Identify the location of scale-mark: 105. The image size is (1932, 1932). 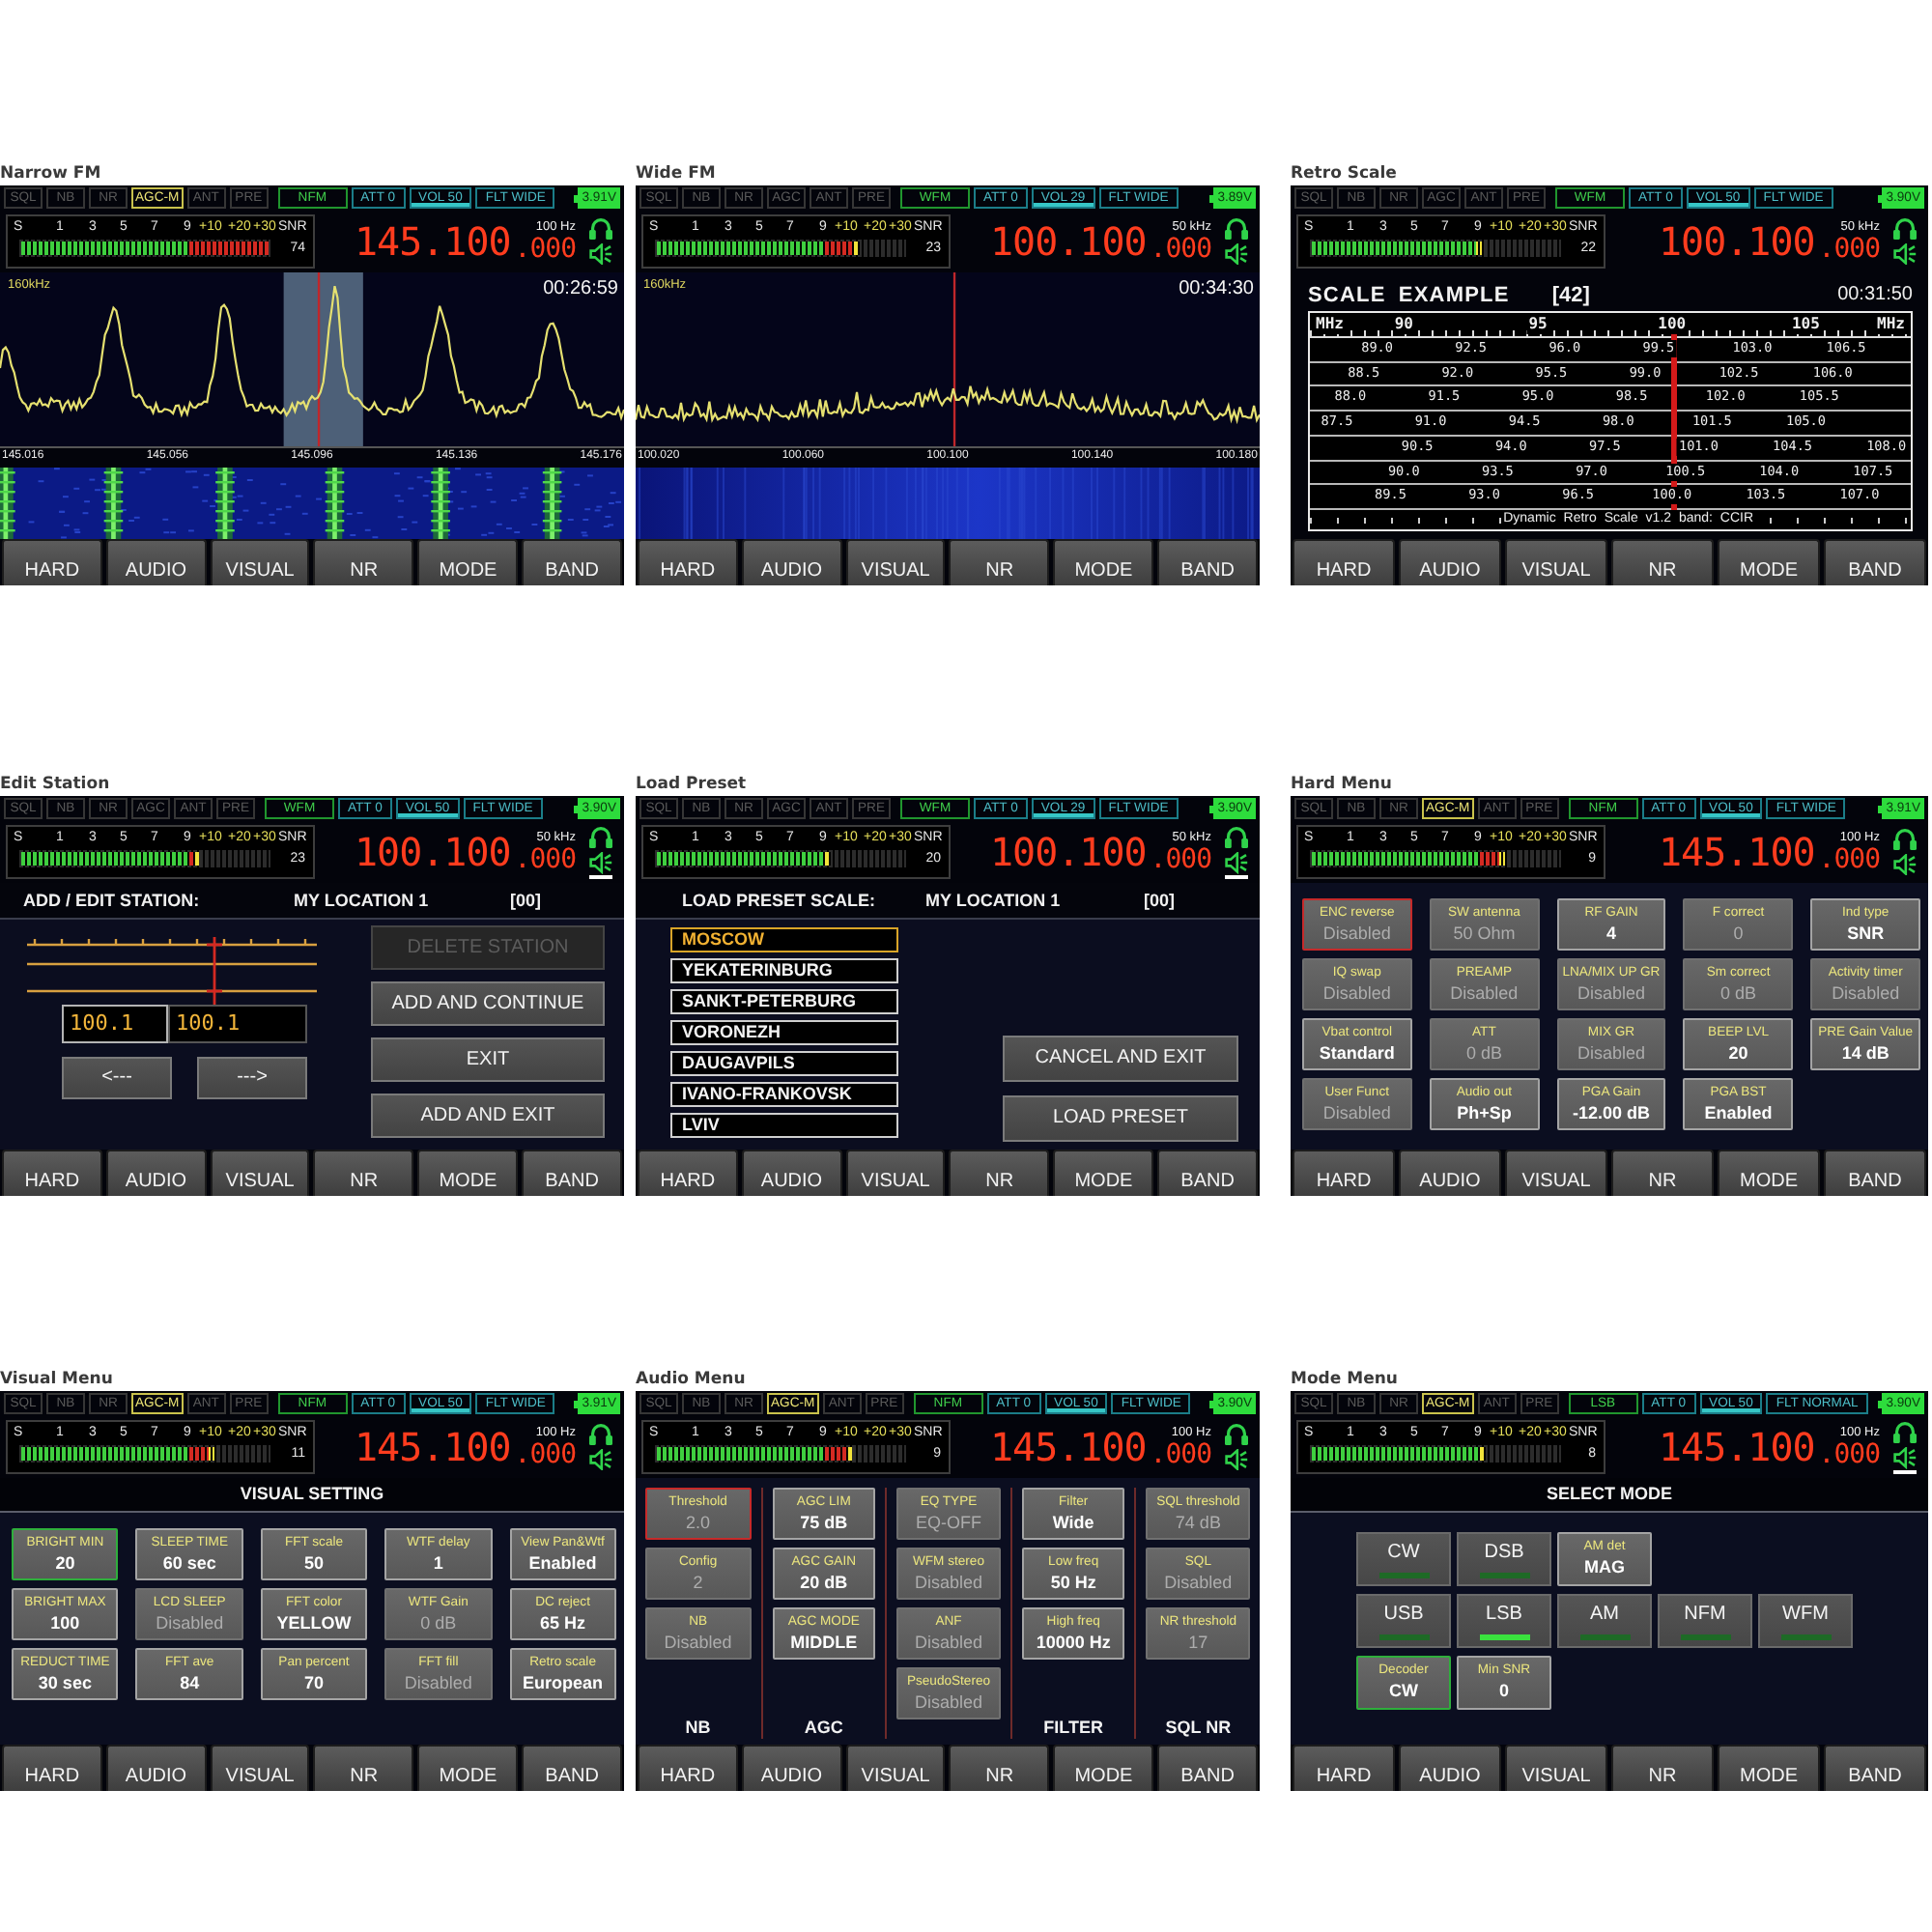
(1806, 323).